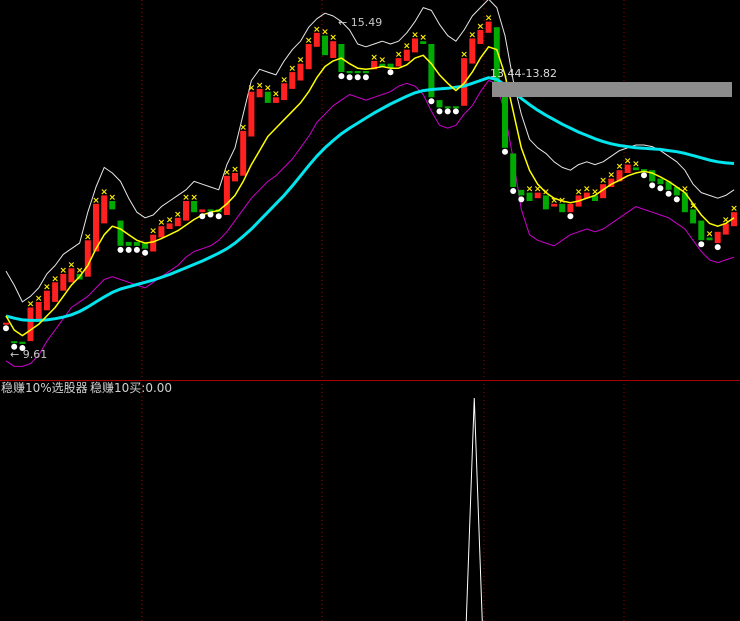  I want to click on marker-x-70: ×, so click(579, 192).